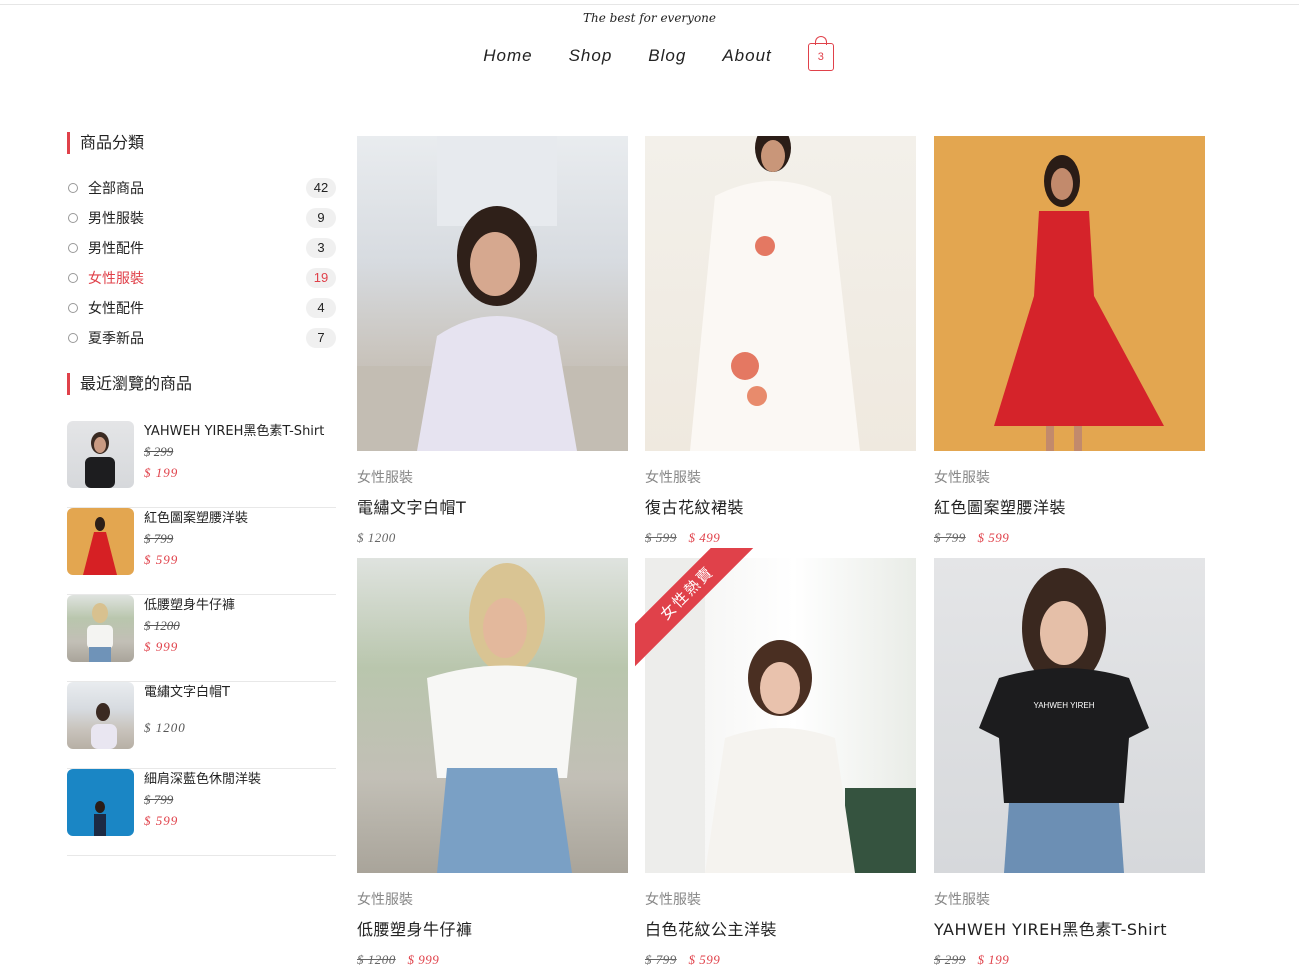 This screenshot has width=1299, height=978. I want to click on recent-item: 細肩深藍色休閒洋裝 $ 799 $ 599, so click(201, 812).